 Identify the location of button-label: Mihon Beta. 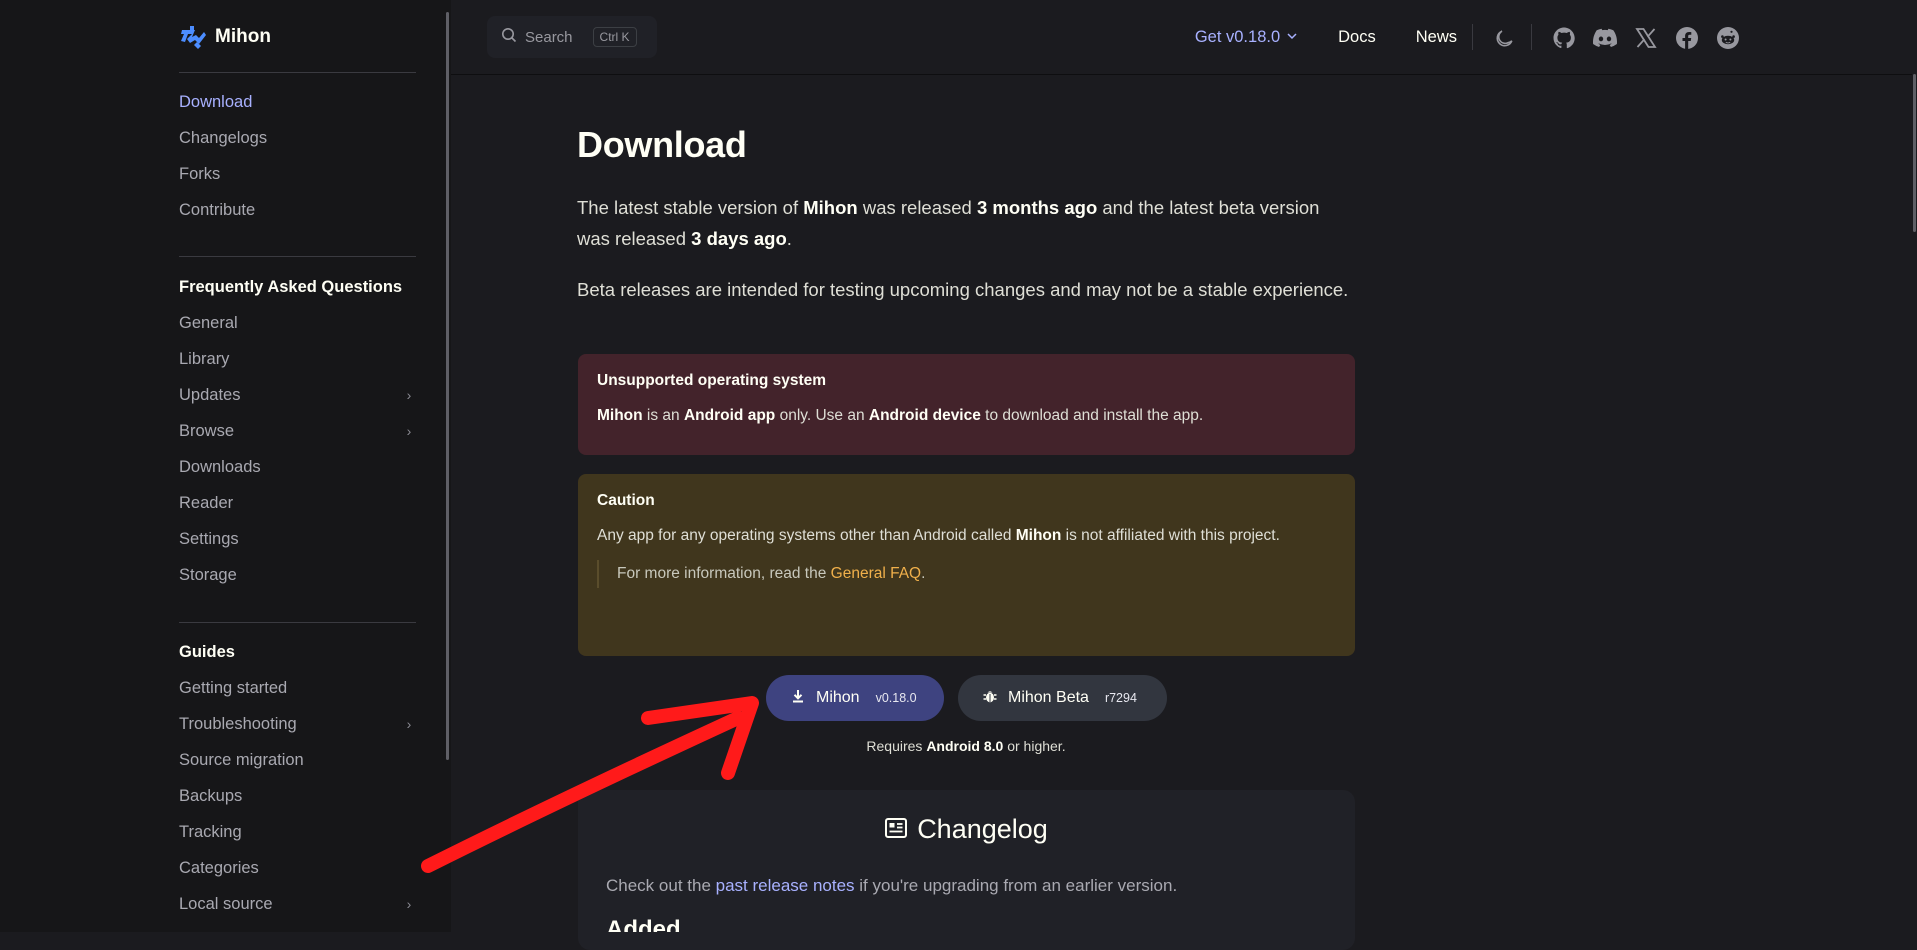
(1048, 697).